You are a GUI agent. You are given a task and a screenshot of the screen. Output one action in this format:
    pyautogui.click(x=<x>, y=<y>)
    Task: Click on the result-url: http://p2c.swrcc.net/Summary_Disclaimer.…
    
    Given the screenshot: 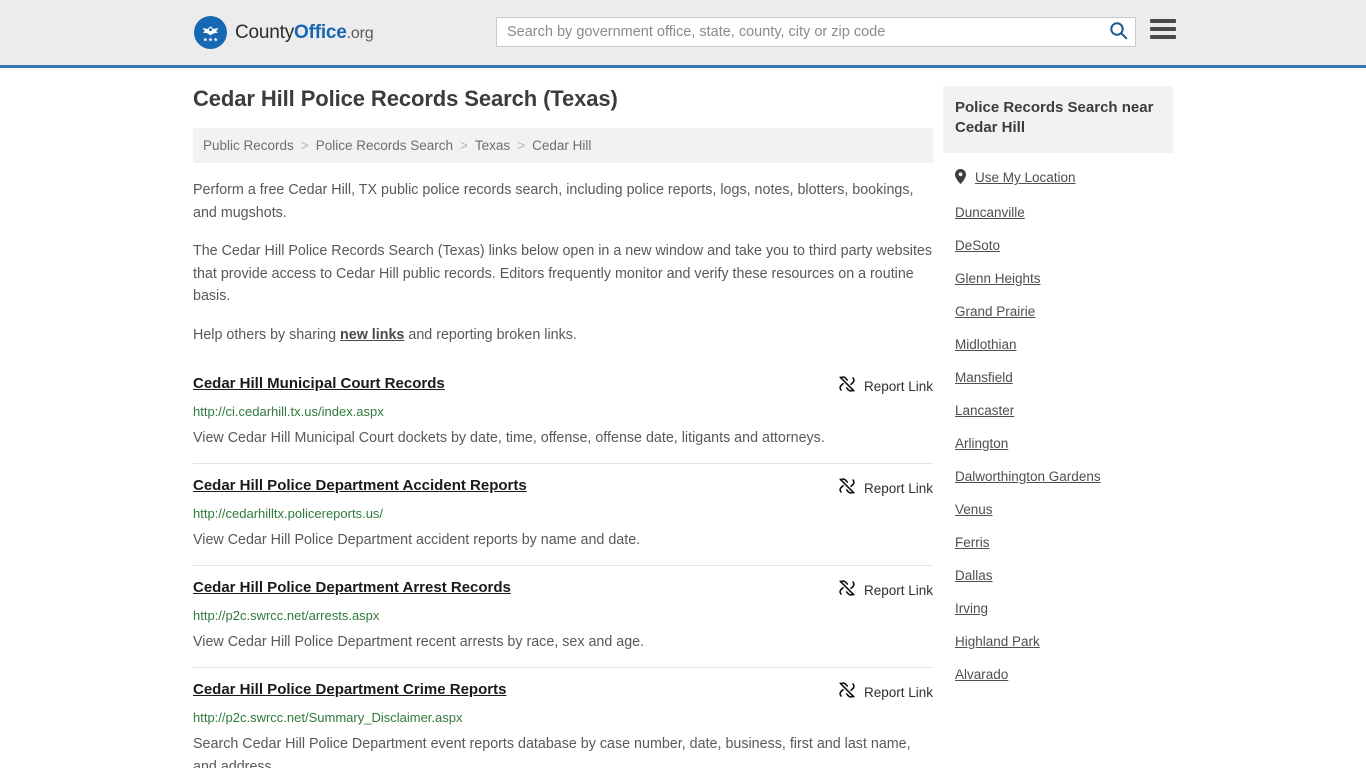 What is the action you would take?
    pyautogui.click(x=563, y=718)
    